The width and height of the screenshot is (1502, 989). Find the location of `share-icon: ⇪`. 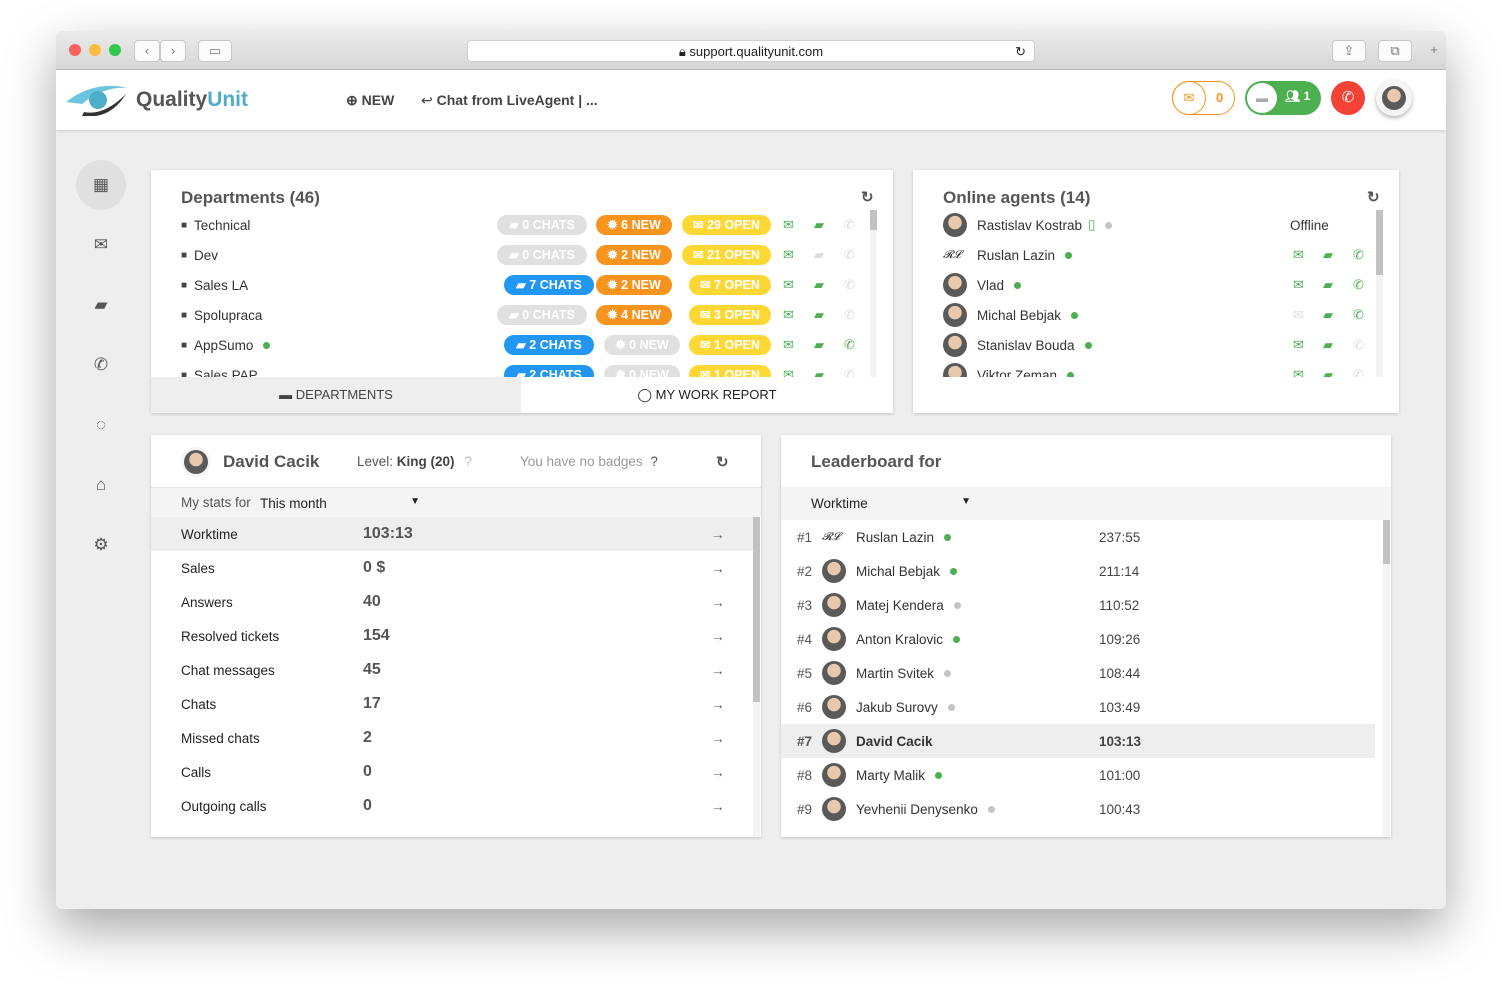

share-icon: ⇪ is located at coordinates (1349, 51).